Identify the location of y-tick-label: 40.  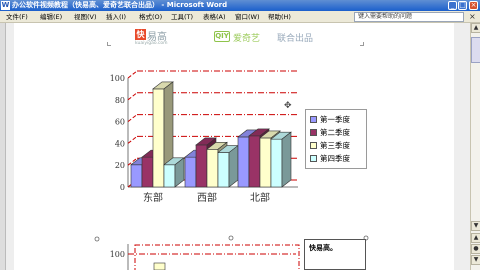
(120, 143).